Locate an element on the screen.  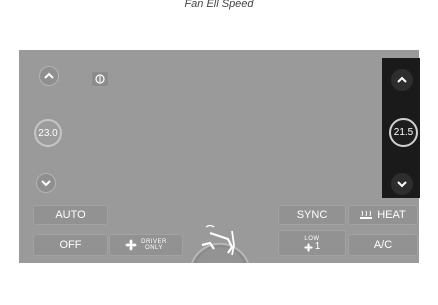
left-temp-down-button is located at coordinates (46, 183).